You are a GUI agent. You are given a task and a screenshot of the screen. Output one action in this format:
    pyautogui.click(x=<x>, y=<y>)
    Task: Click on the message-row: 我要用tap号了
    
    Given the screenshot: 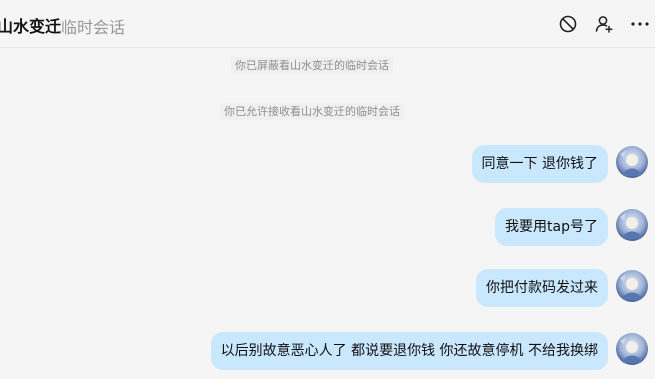 What is the action you would take?
    pyautogui.click(x=327, y=228)
    